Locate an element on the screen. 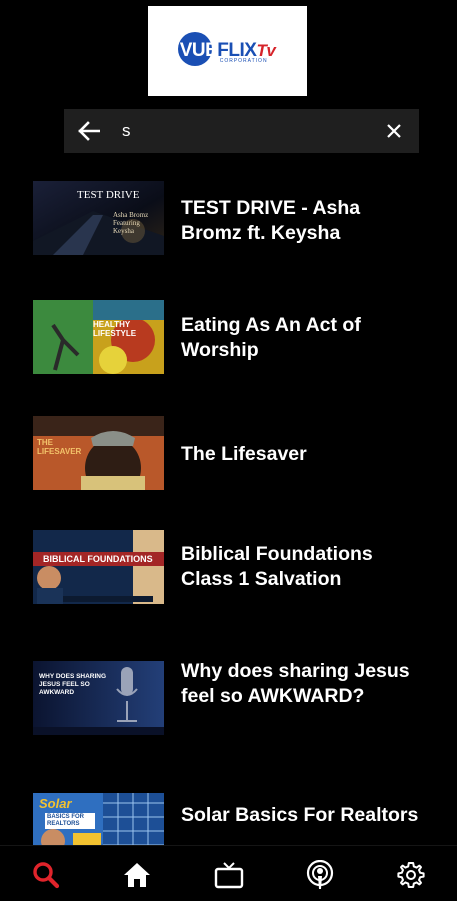 Image resolution: width=457 pixels, height=901 pixels. podcast-icon is located at coordinates (320, 874).